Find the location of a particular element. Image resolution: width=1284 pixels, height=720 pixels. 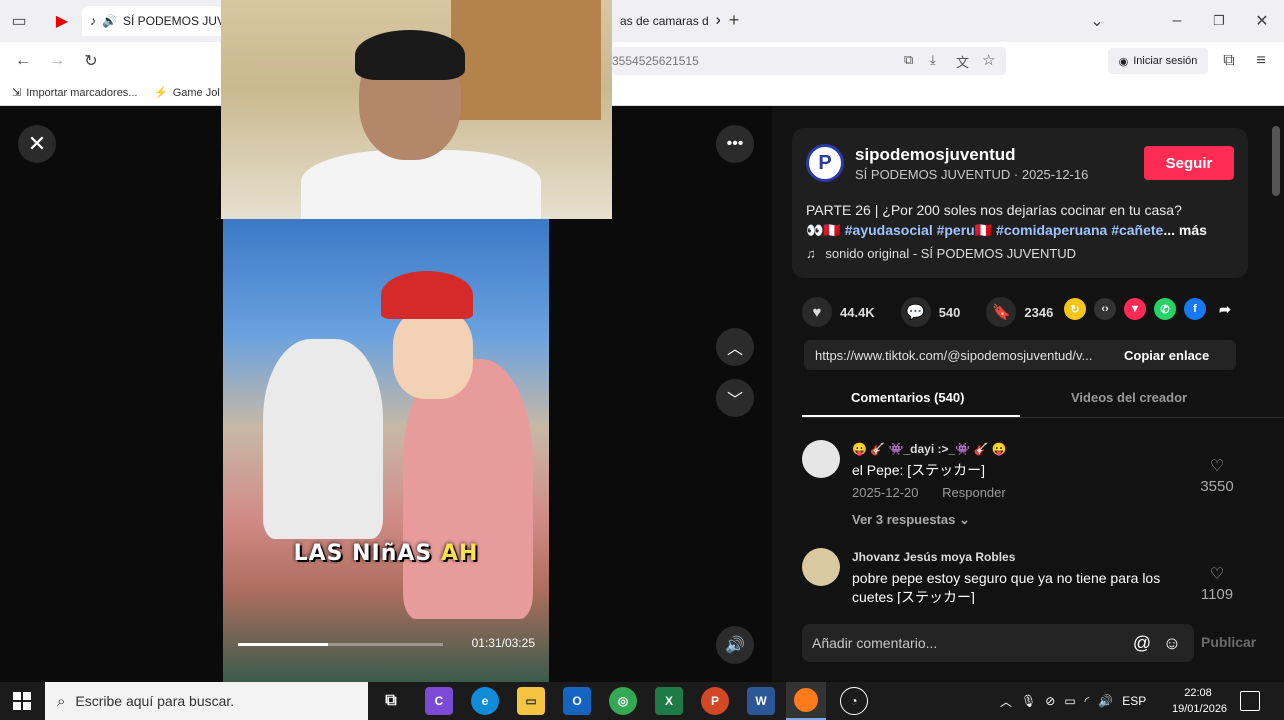

reload-icon: ↻ is located at coordinates (91, 61).